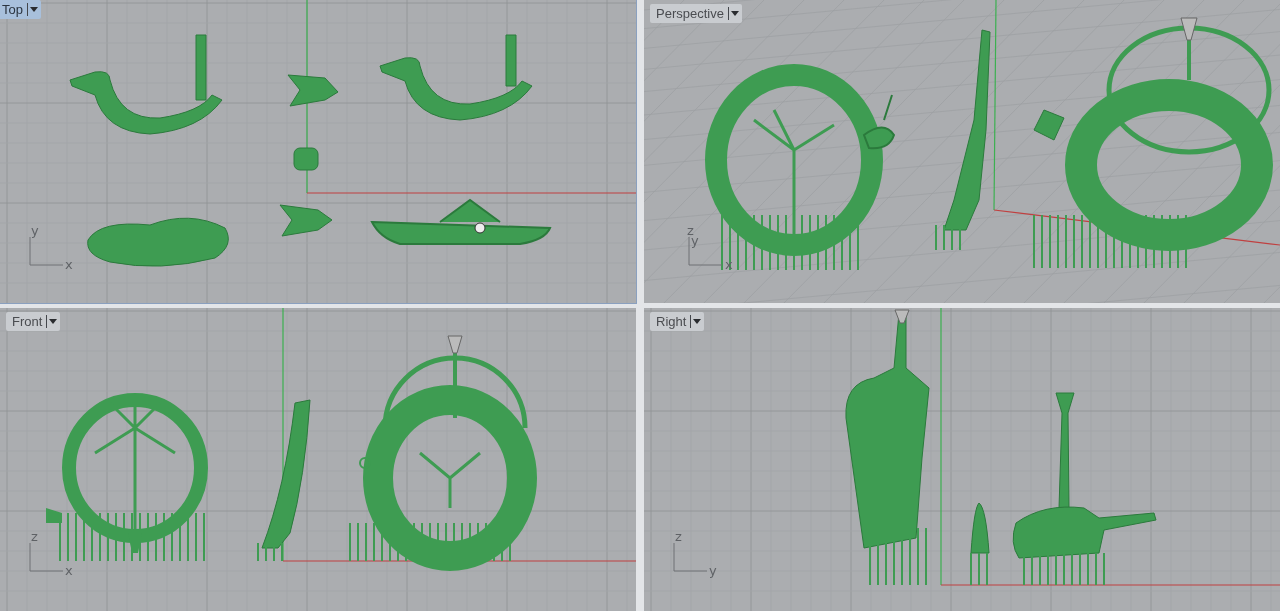 The height and width of the screenshot is (611, 1280). What do you see at coordinates (33, 321) in the screenshot?
I see `viewport-tab: Front` at bounding box center [33, 321].